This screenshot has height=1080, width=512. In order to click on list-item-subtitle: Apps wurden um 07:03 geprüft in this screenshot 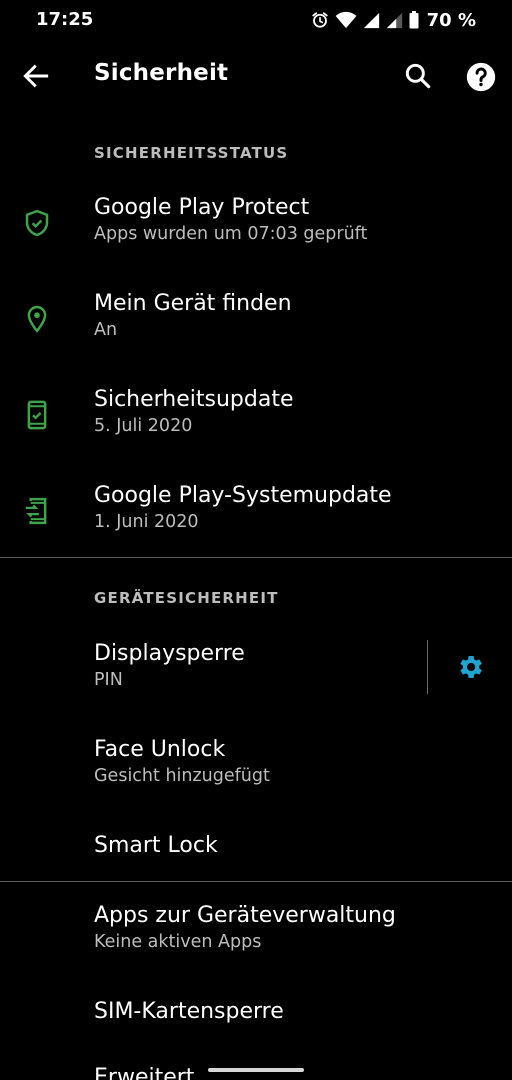, I will do `click(231, 234)`.